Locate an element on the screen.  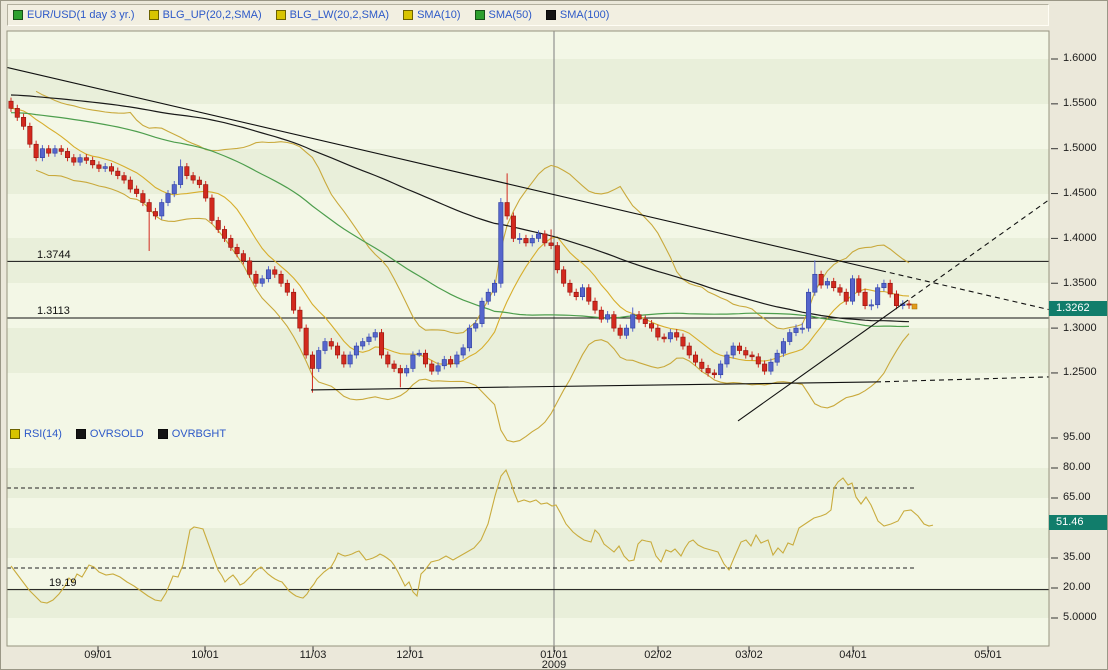
legend-item-rsi: RSI(14) is located at coordinates (36, 434).